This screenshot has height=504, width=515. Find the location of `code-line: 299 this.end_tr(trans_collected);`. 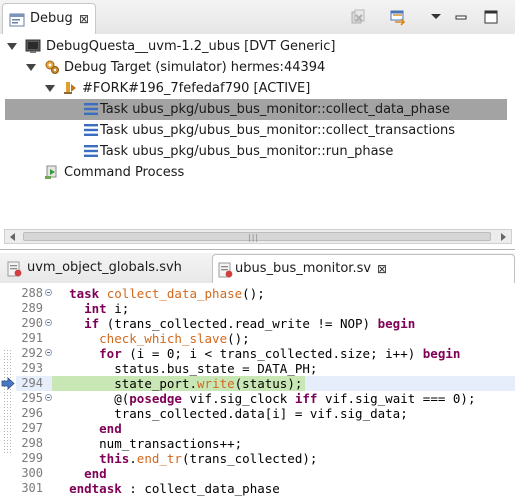

code-line: 299 this.end_tr(trans_collected); is located at coordinates (265, 458).